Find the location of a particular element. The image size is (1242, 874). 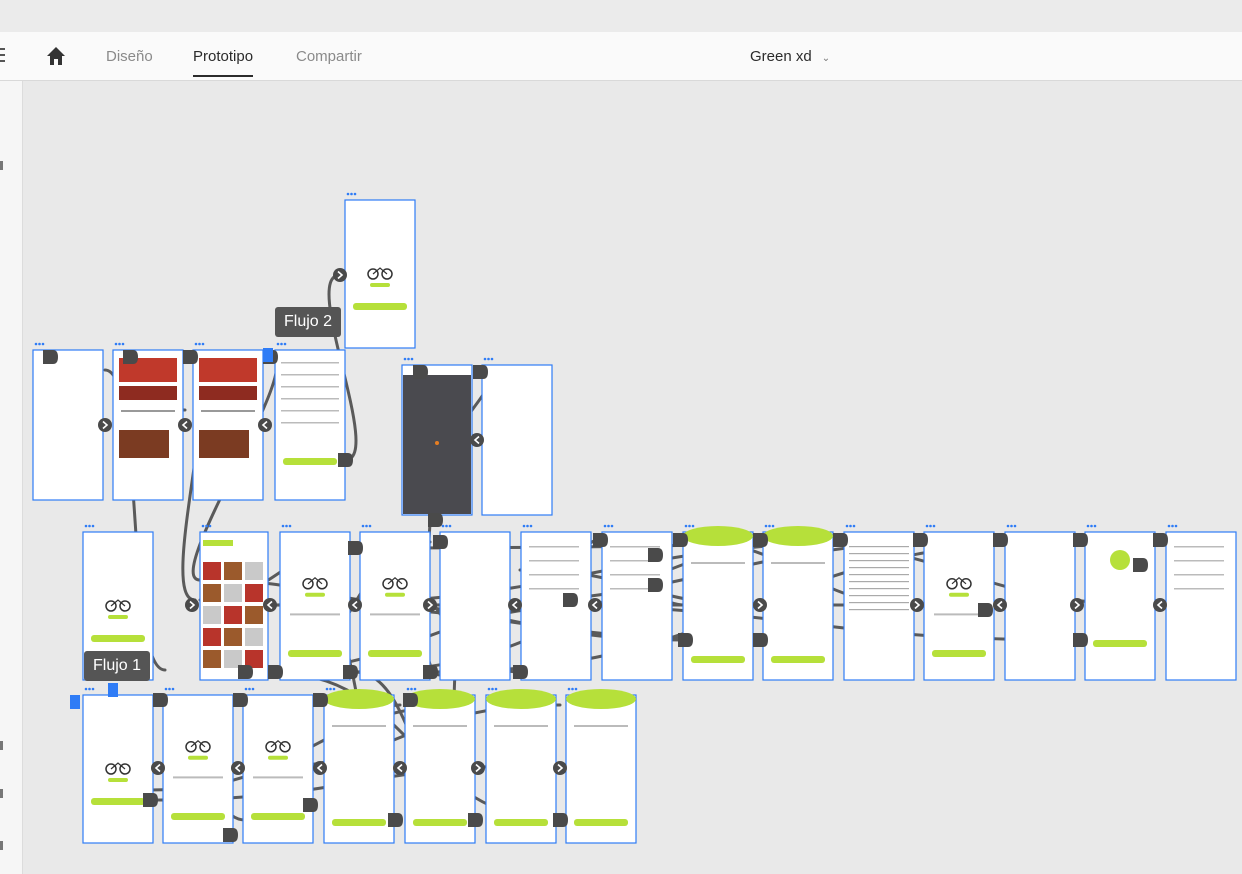

home-icon is located at coordinates (56, 56).